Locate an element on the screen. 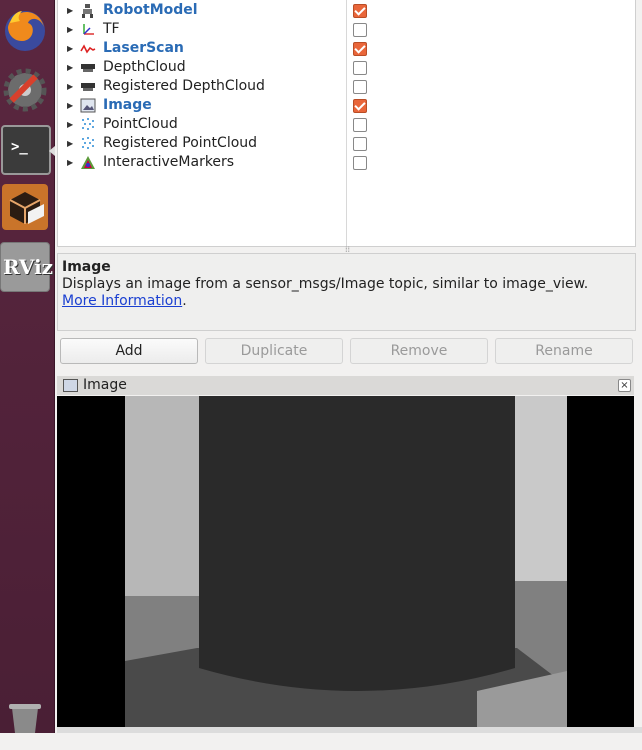  robot-model-icon is located at coordinates (88, 10).